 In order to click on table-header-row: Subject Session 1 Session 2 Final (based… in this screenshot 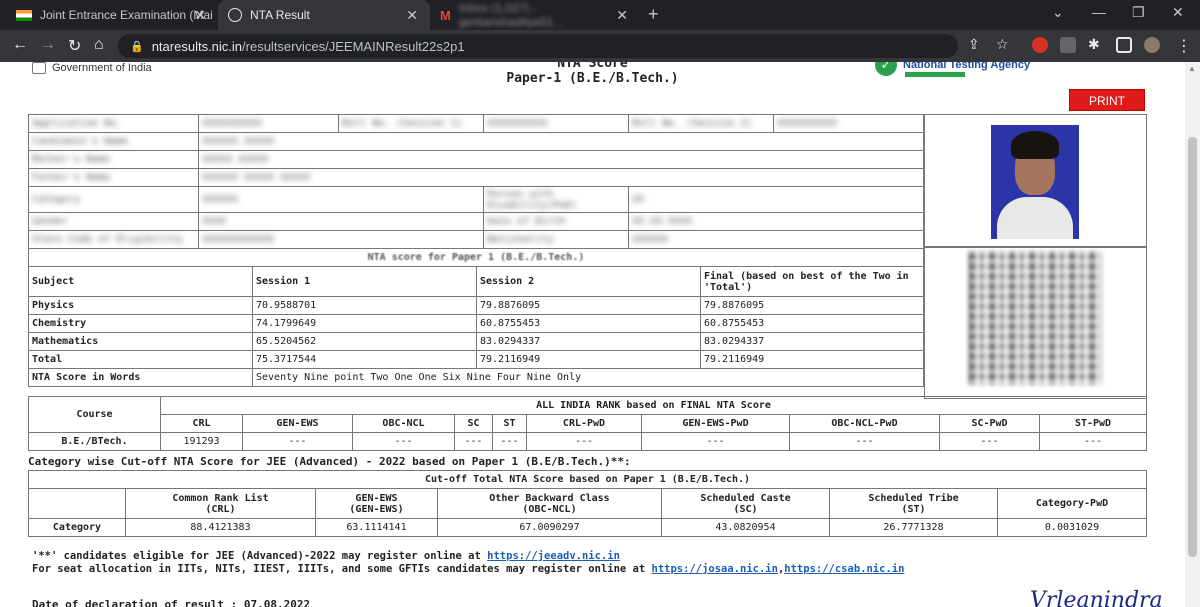, I will do `click(476, 281)`.